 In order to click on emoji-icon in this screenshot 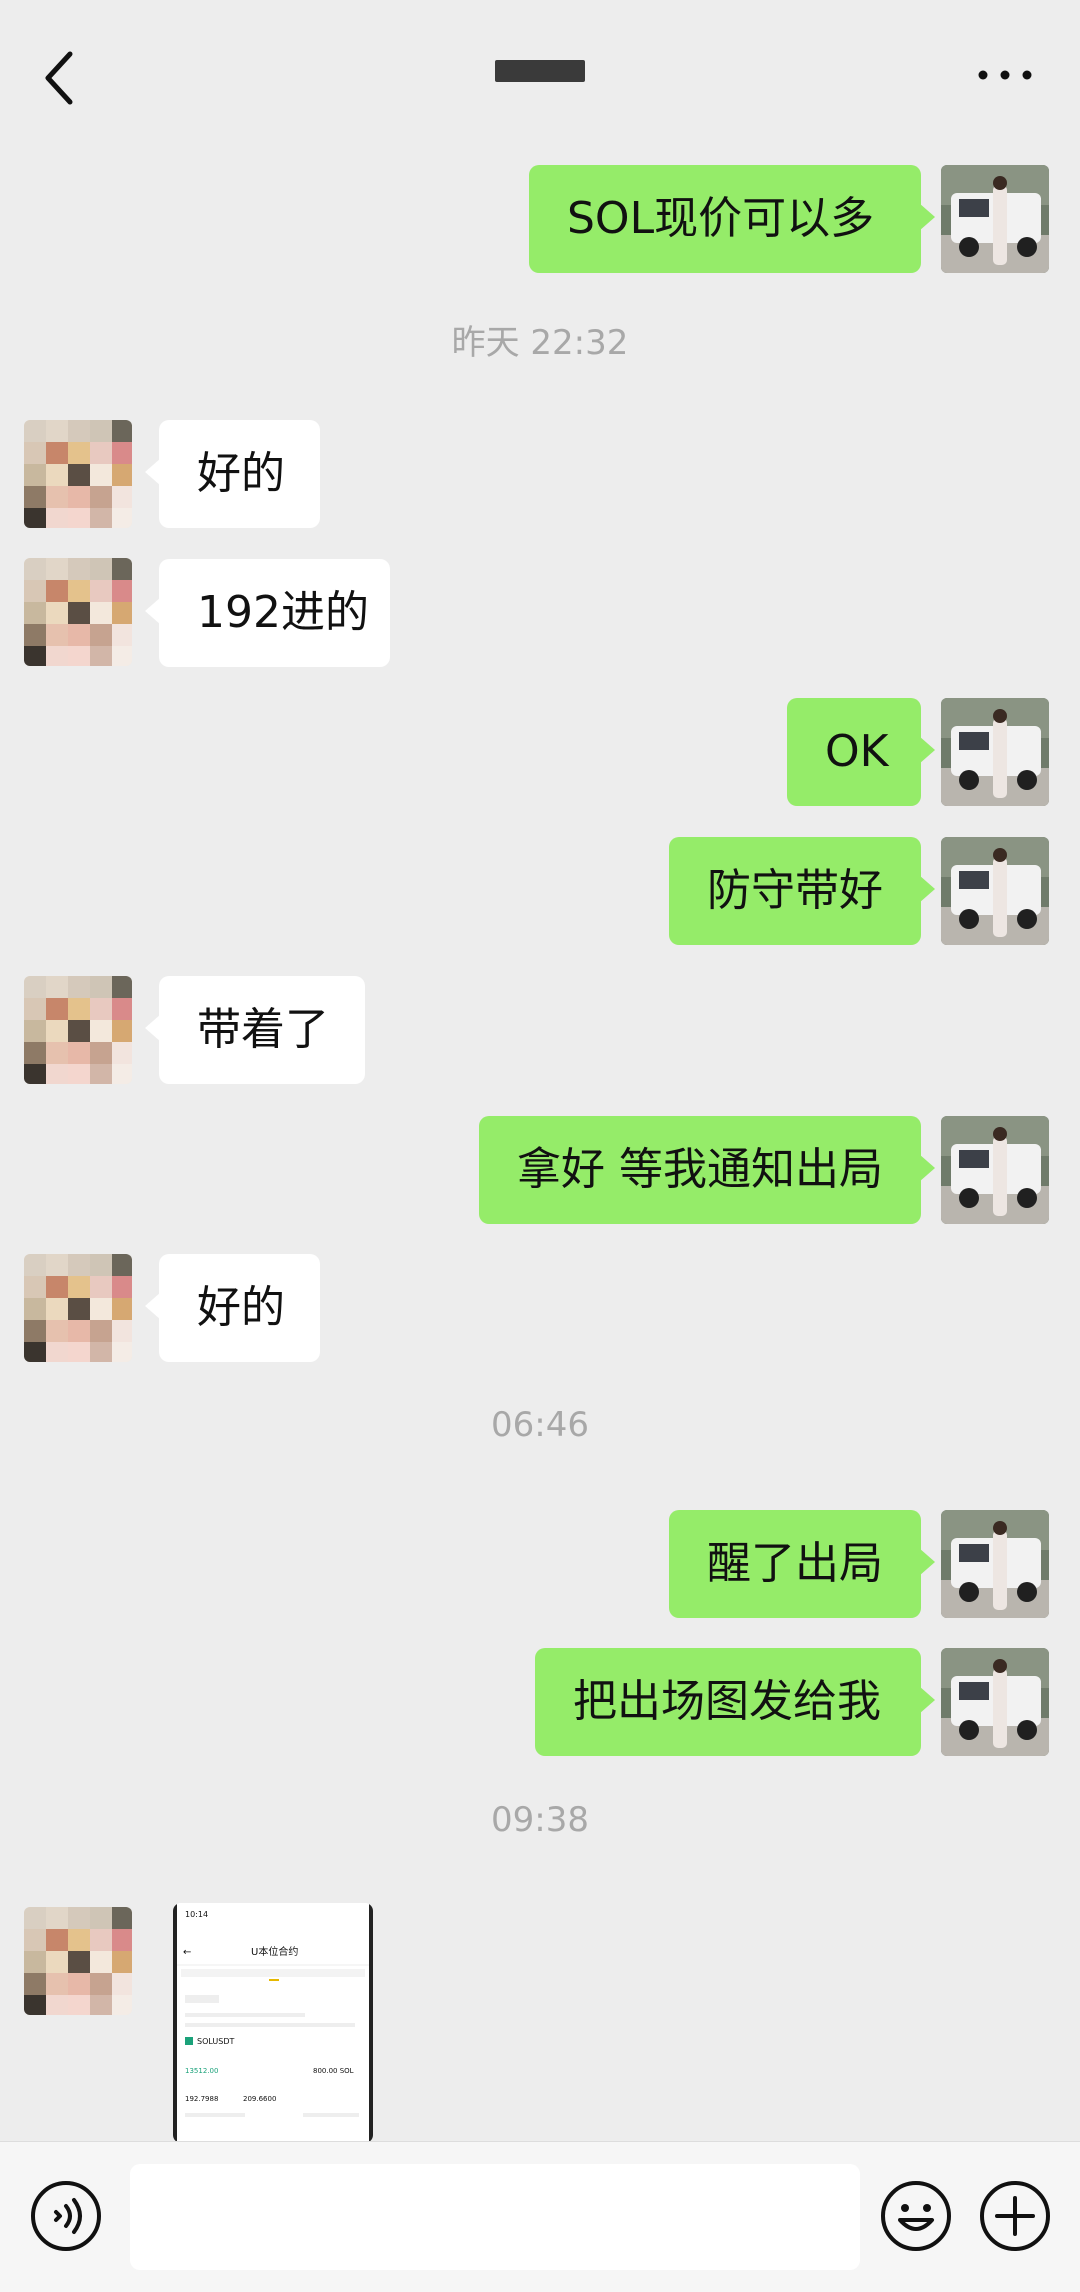, I will do `click(916, 2216)`.